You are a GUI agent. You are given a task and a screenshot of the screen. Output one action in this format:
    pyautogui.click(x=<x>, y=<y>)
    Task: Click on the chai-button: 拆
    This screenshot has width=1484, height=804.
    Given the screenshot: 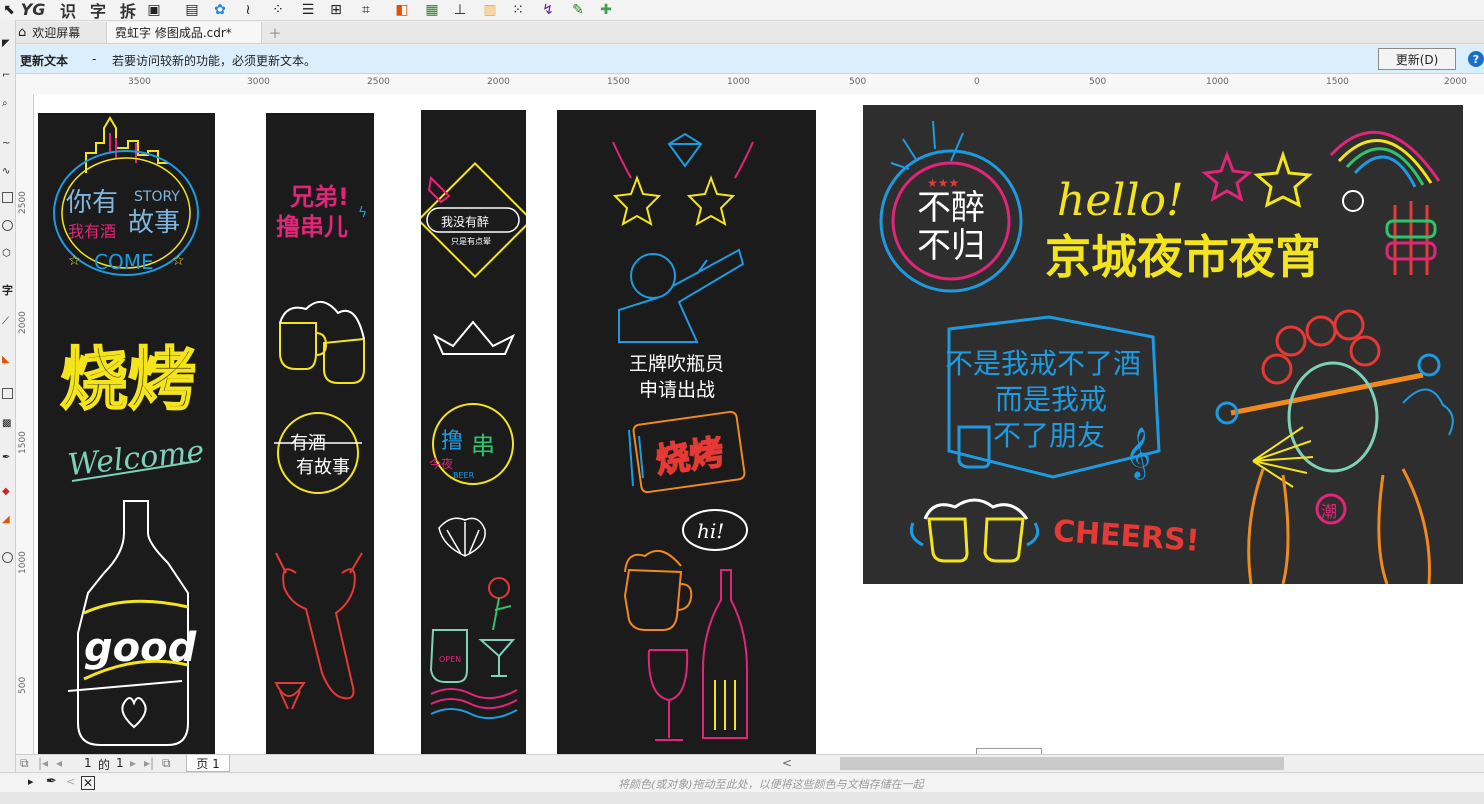 What is the action you would take?
    pyautogui.click(x=128, y=11)
    